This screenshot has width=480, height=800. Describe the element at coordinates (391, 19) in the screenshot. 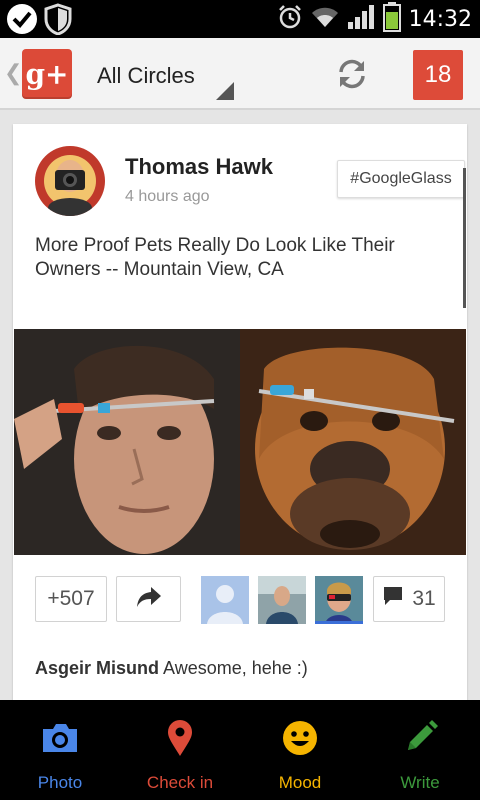

I see `battery-icon` at that location.